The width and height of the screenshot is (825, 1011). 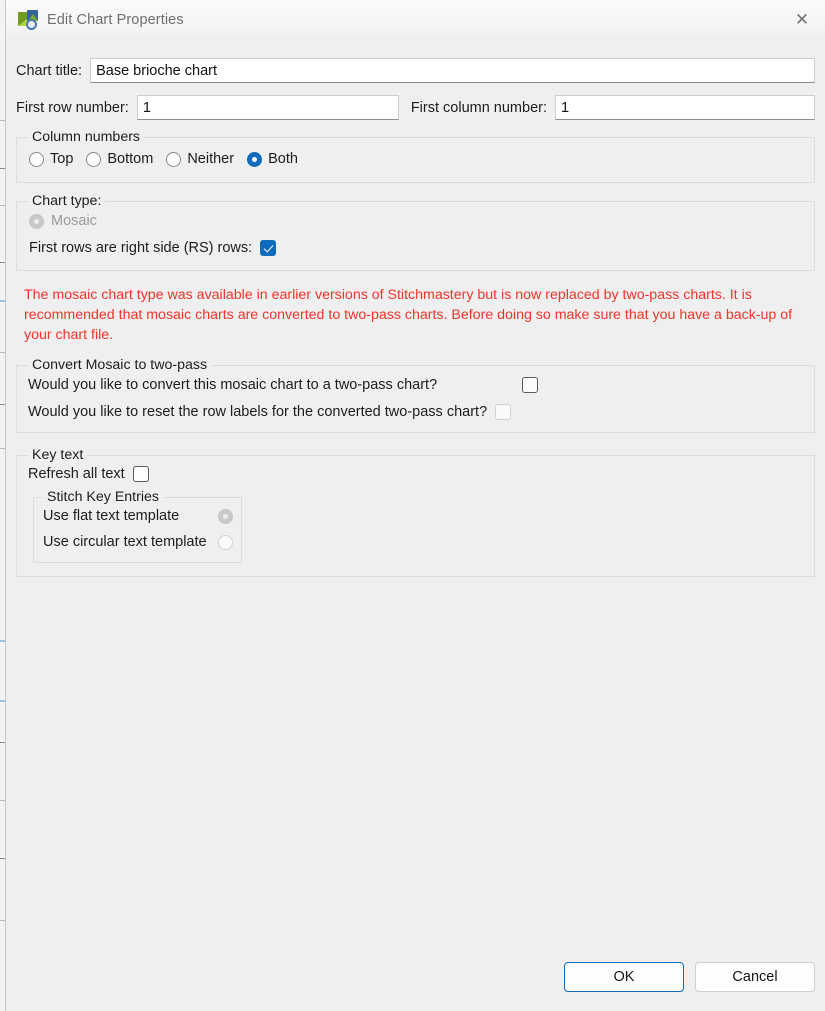 I want to click on radio-column-numbers-both: Both, so click(x=272, y=159).